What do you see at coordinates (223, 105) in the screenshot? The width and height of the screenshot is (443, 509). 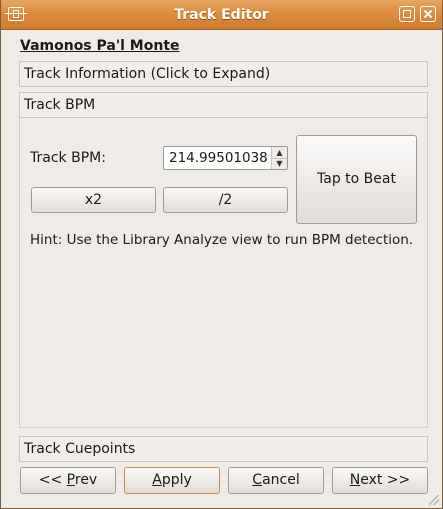 I see `track-bpm-header: Track BPM` at bounding box center [223, 105].